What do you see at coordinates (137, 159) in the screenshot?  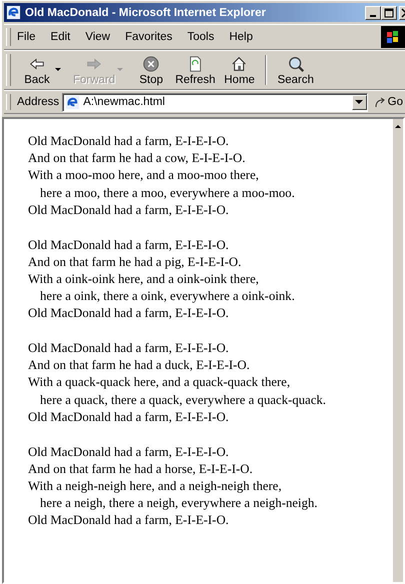 I see `verse-line: And on that farm he had a cow, E-I-E-I-O.` at bounding box center [137, 159].